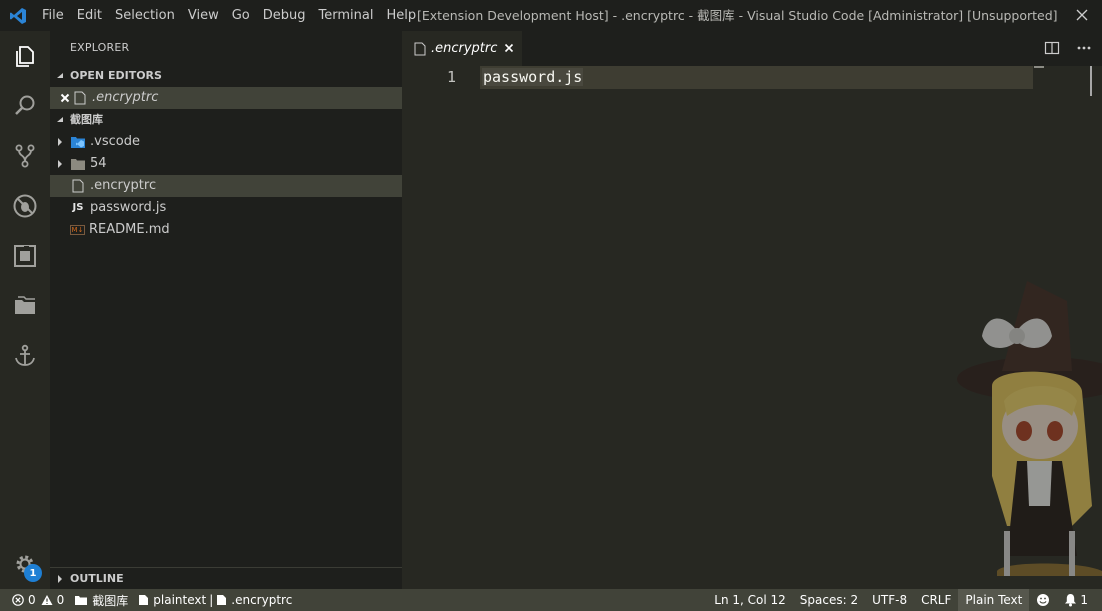 The height and width of the screenshot is (611, 1102). I want to click on encoding-setting: UTF-8, so click(889, 600).